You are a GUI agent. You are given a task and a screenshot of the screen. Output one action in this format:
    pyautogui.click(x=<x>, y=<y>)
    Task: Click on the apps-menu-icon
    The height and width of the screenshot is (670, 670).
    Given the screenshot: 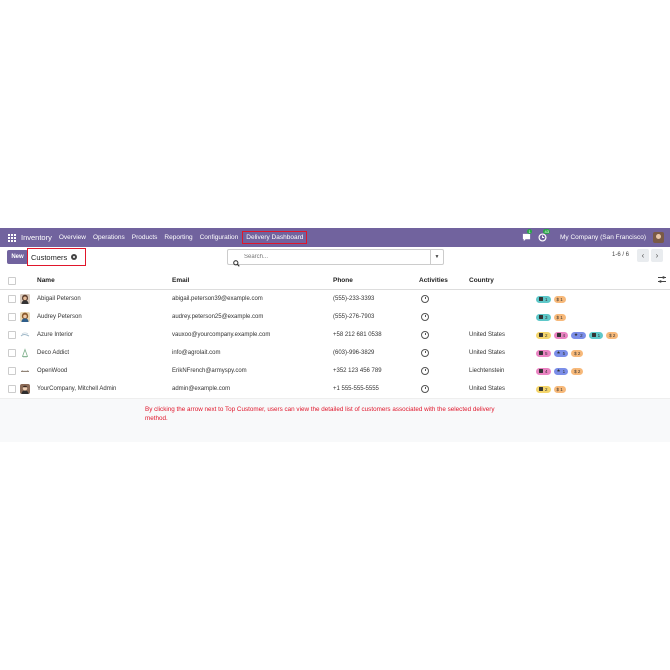 What is the action you would take?
    pyautogui.click(x=12, y=237)
    